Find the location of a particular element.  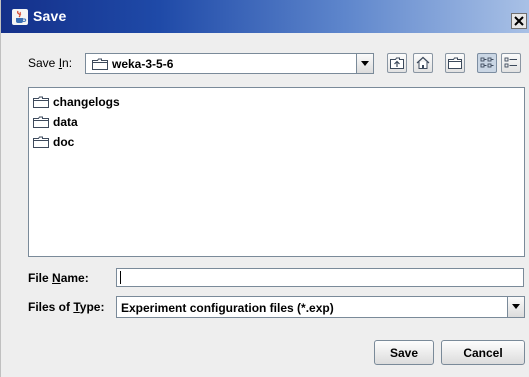

list-item-changelogs: changelogs is located at coordinates (93, 102).